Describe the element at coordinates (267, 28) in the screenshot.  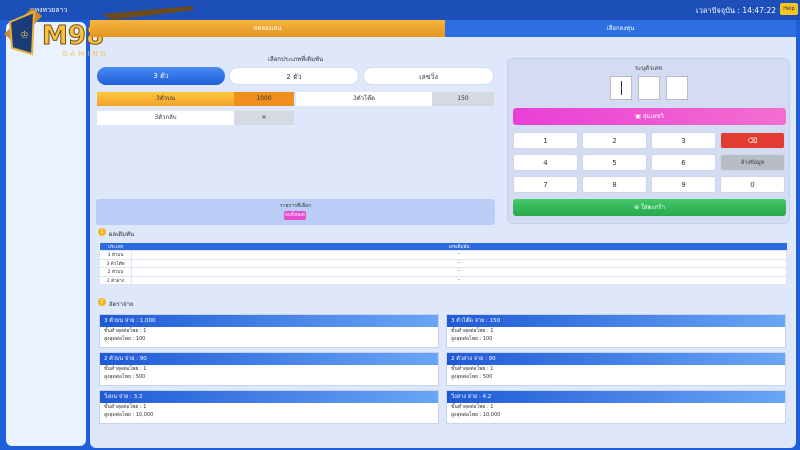
I see `tab-trial: ทดลองเล่น` at that location.